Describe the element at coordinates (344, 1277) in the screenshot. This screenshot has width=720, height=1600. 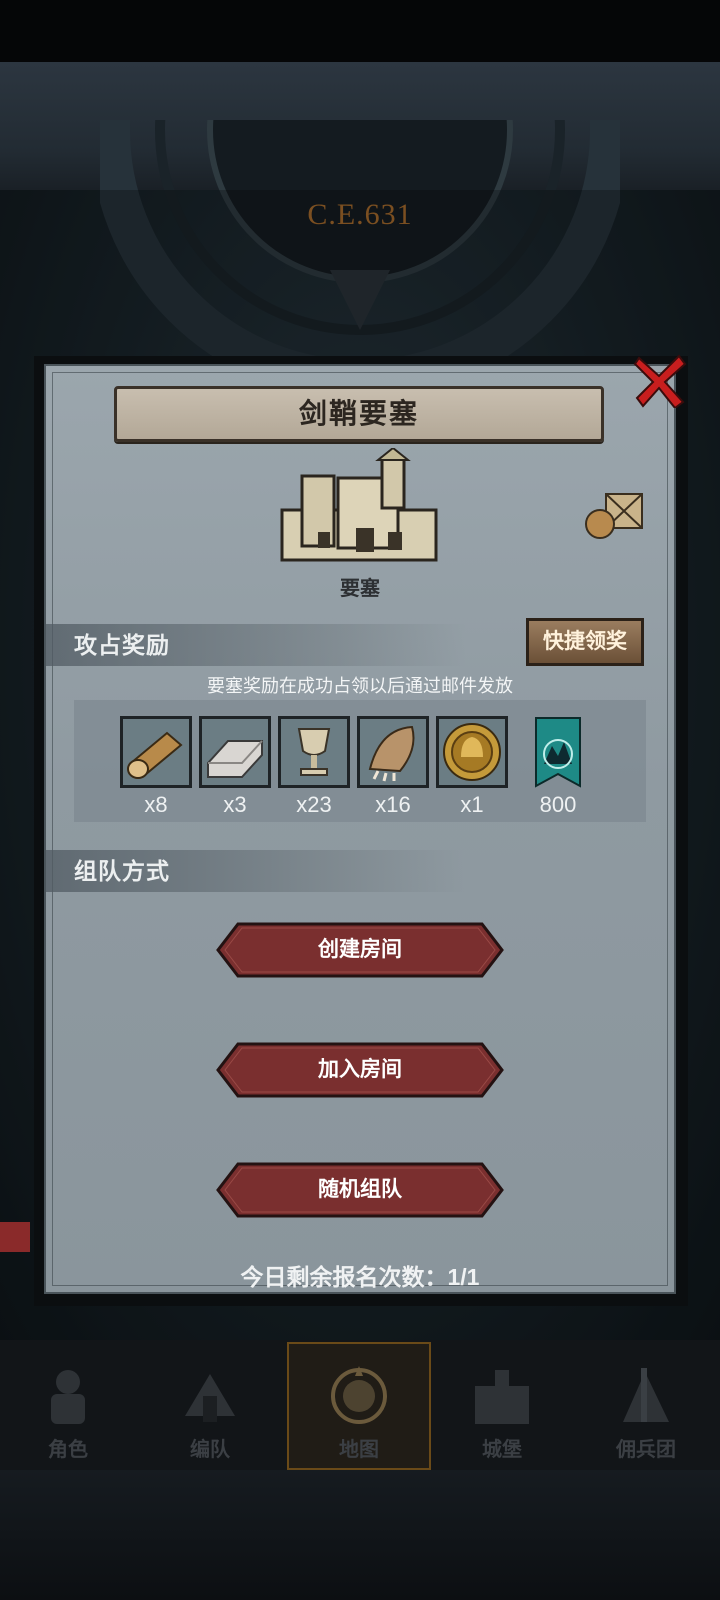
I see `remaining-label: 今日剩余报名次数：` at that location.